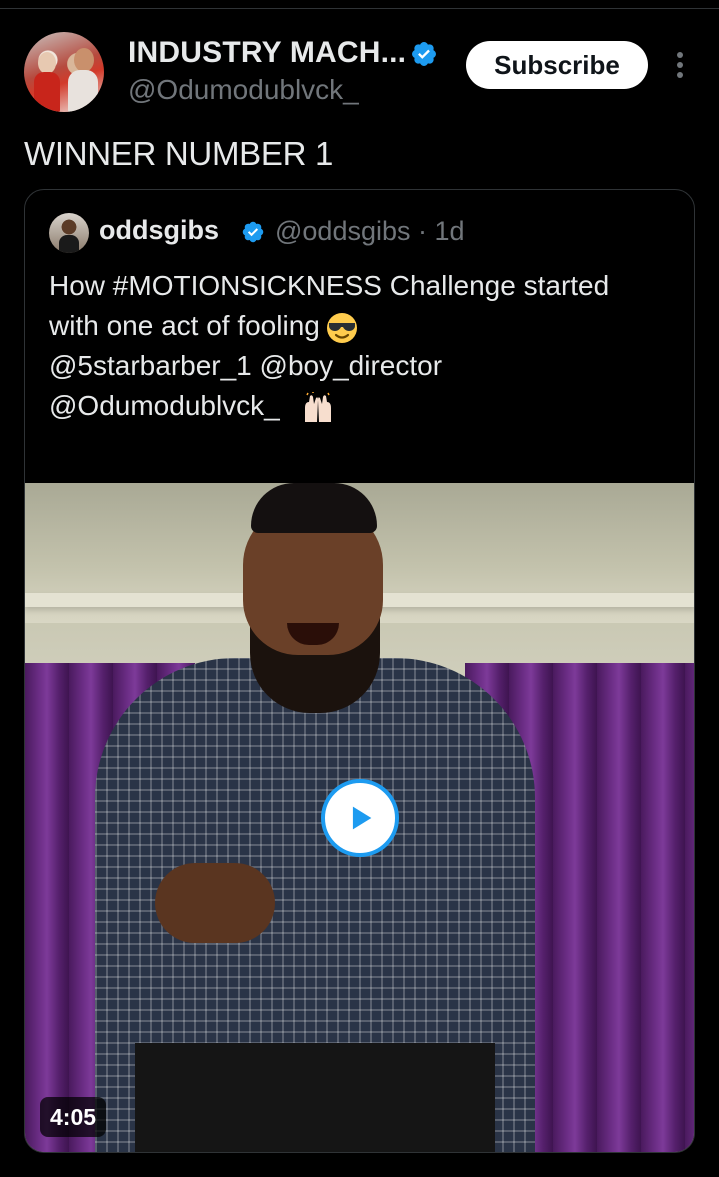 The height and width of the screenshot is (1177, 719). What do you see at coordinates (364, 326) in the screenshot?
I see `quoted-text-line-2: with one act of fooling` at bounding box center [364, 326].